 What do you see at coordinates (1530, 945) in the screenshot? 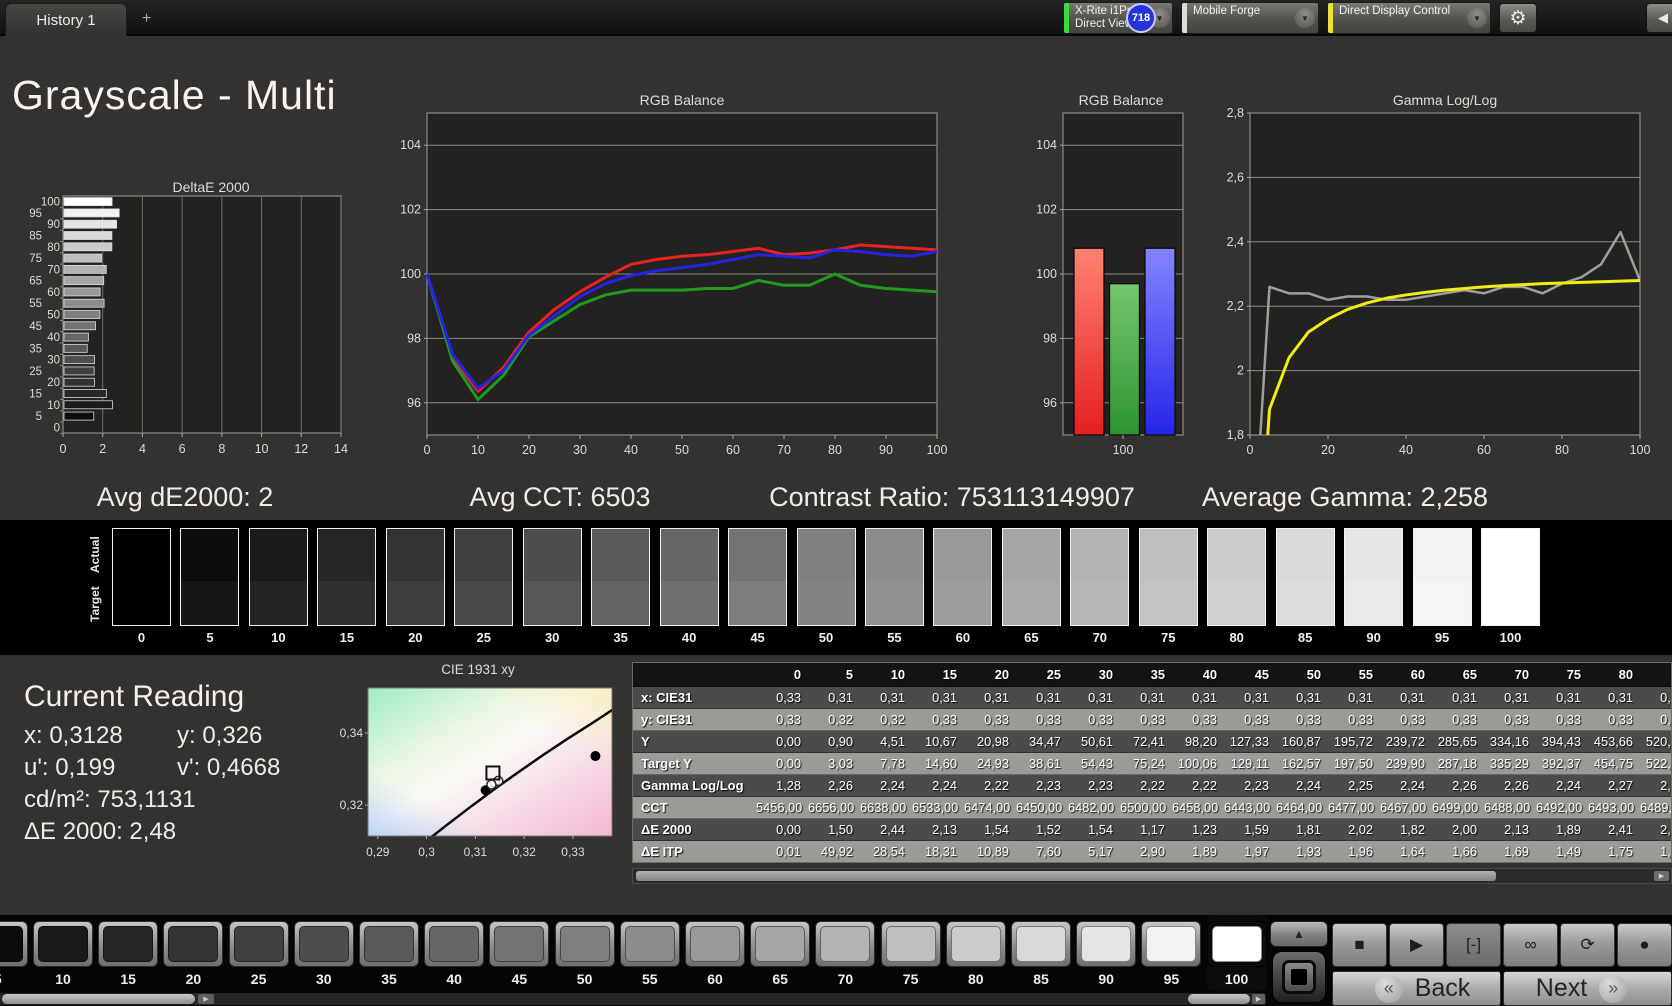
I see `loop-button: ∞` at bounding box center [1530, 945].